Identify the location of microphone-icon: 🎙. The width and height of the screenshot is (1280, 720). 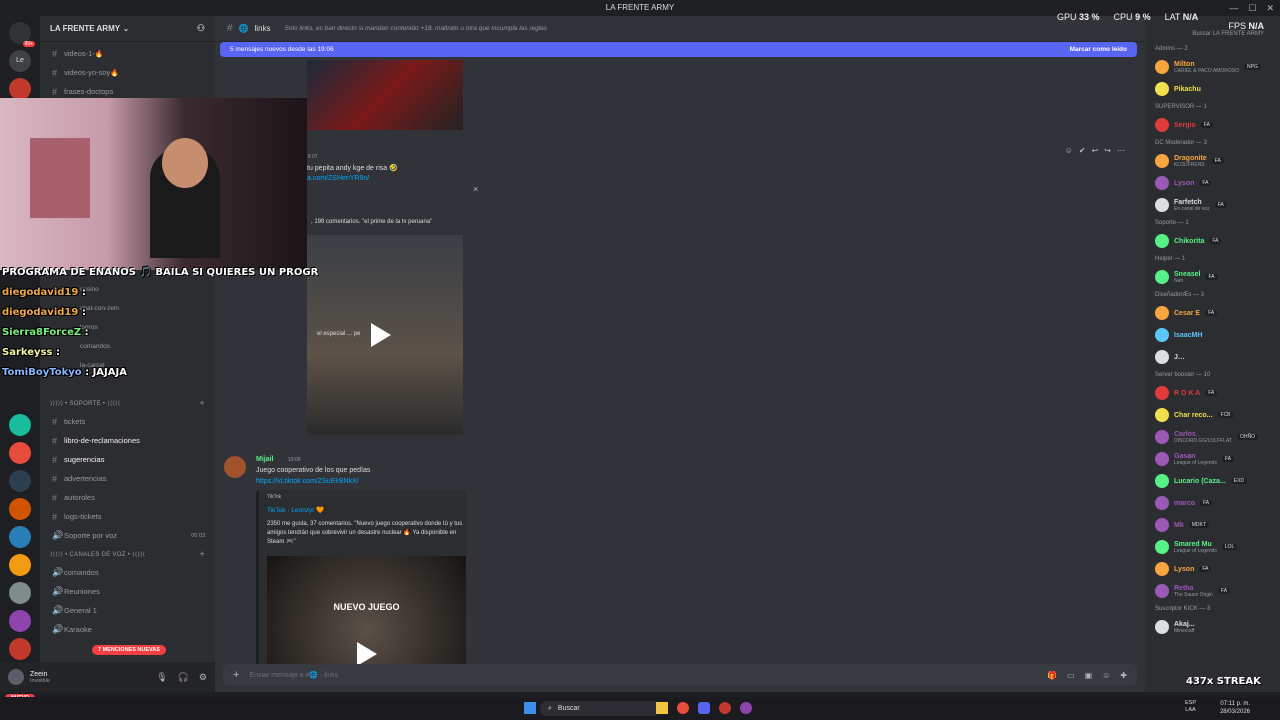
(161, 677).